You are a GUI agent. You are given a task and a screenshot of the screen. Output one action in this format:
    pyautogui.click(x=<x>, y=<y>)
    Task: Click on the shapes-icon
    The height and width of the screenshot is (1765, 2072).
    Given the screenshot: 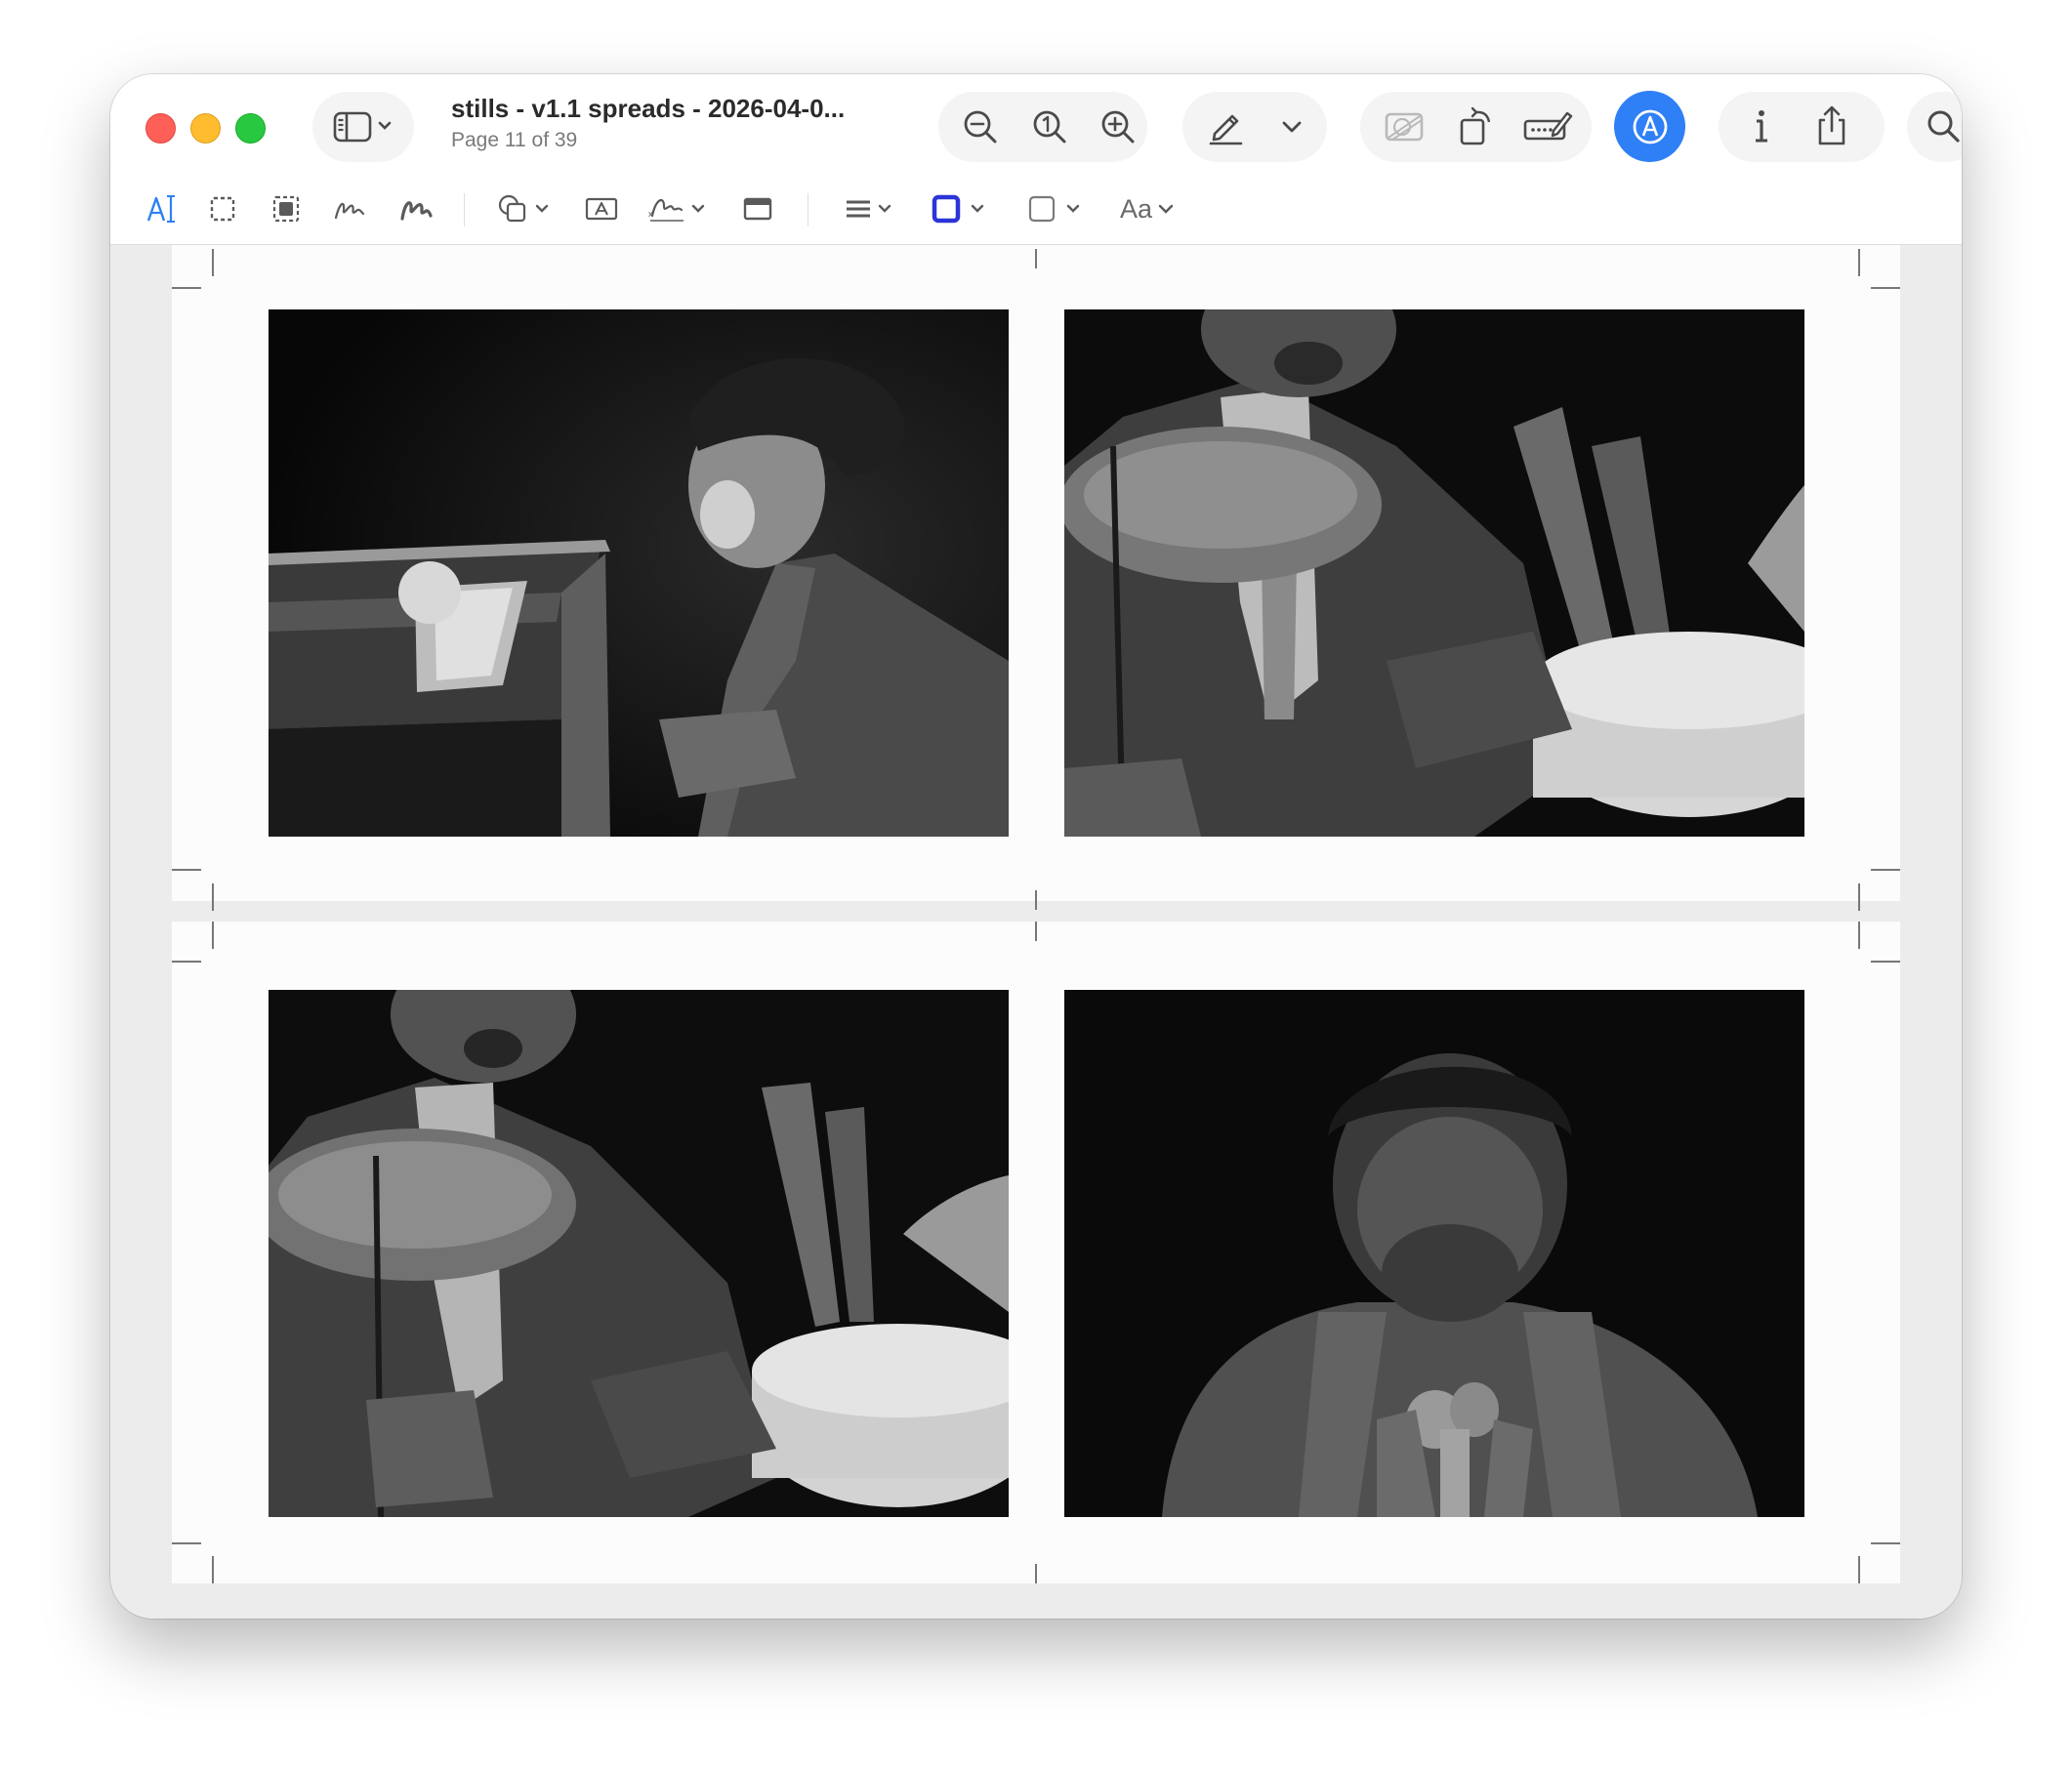 What is the action you would take?
    pyautogui.click(x=523, y=208)
    